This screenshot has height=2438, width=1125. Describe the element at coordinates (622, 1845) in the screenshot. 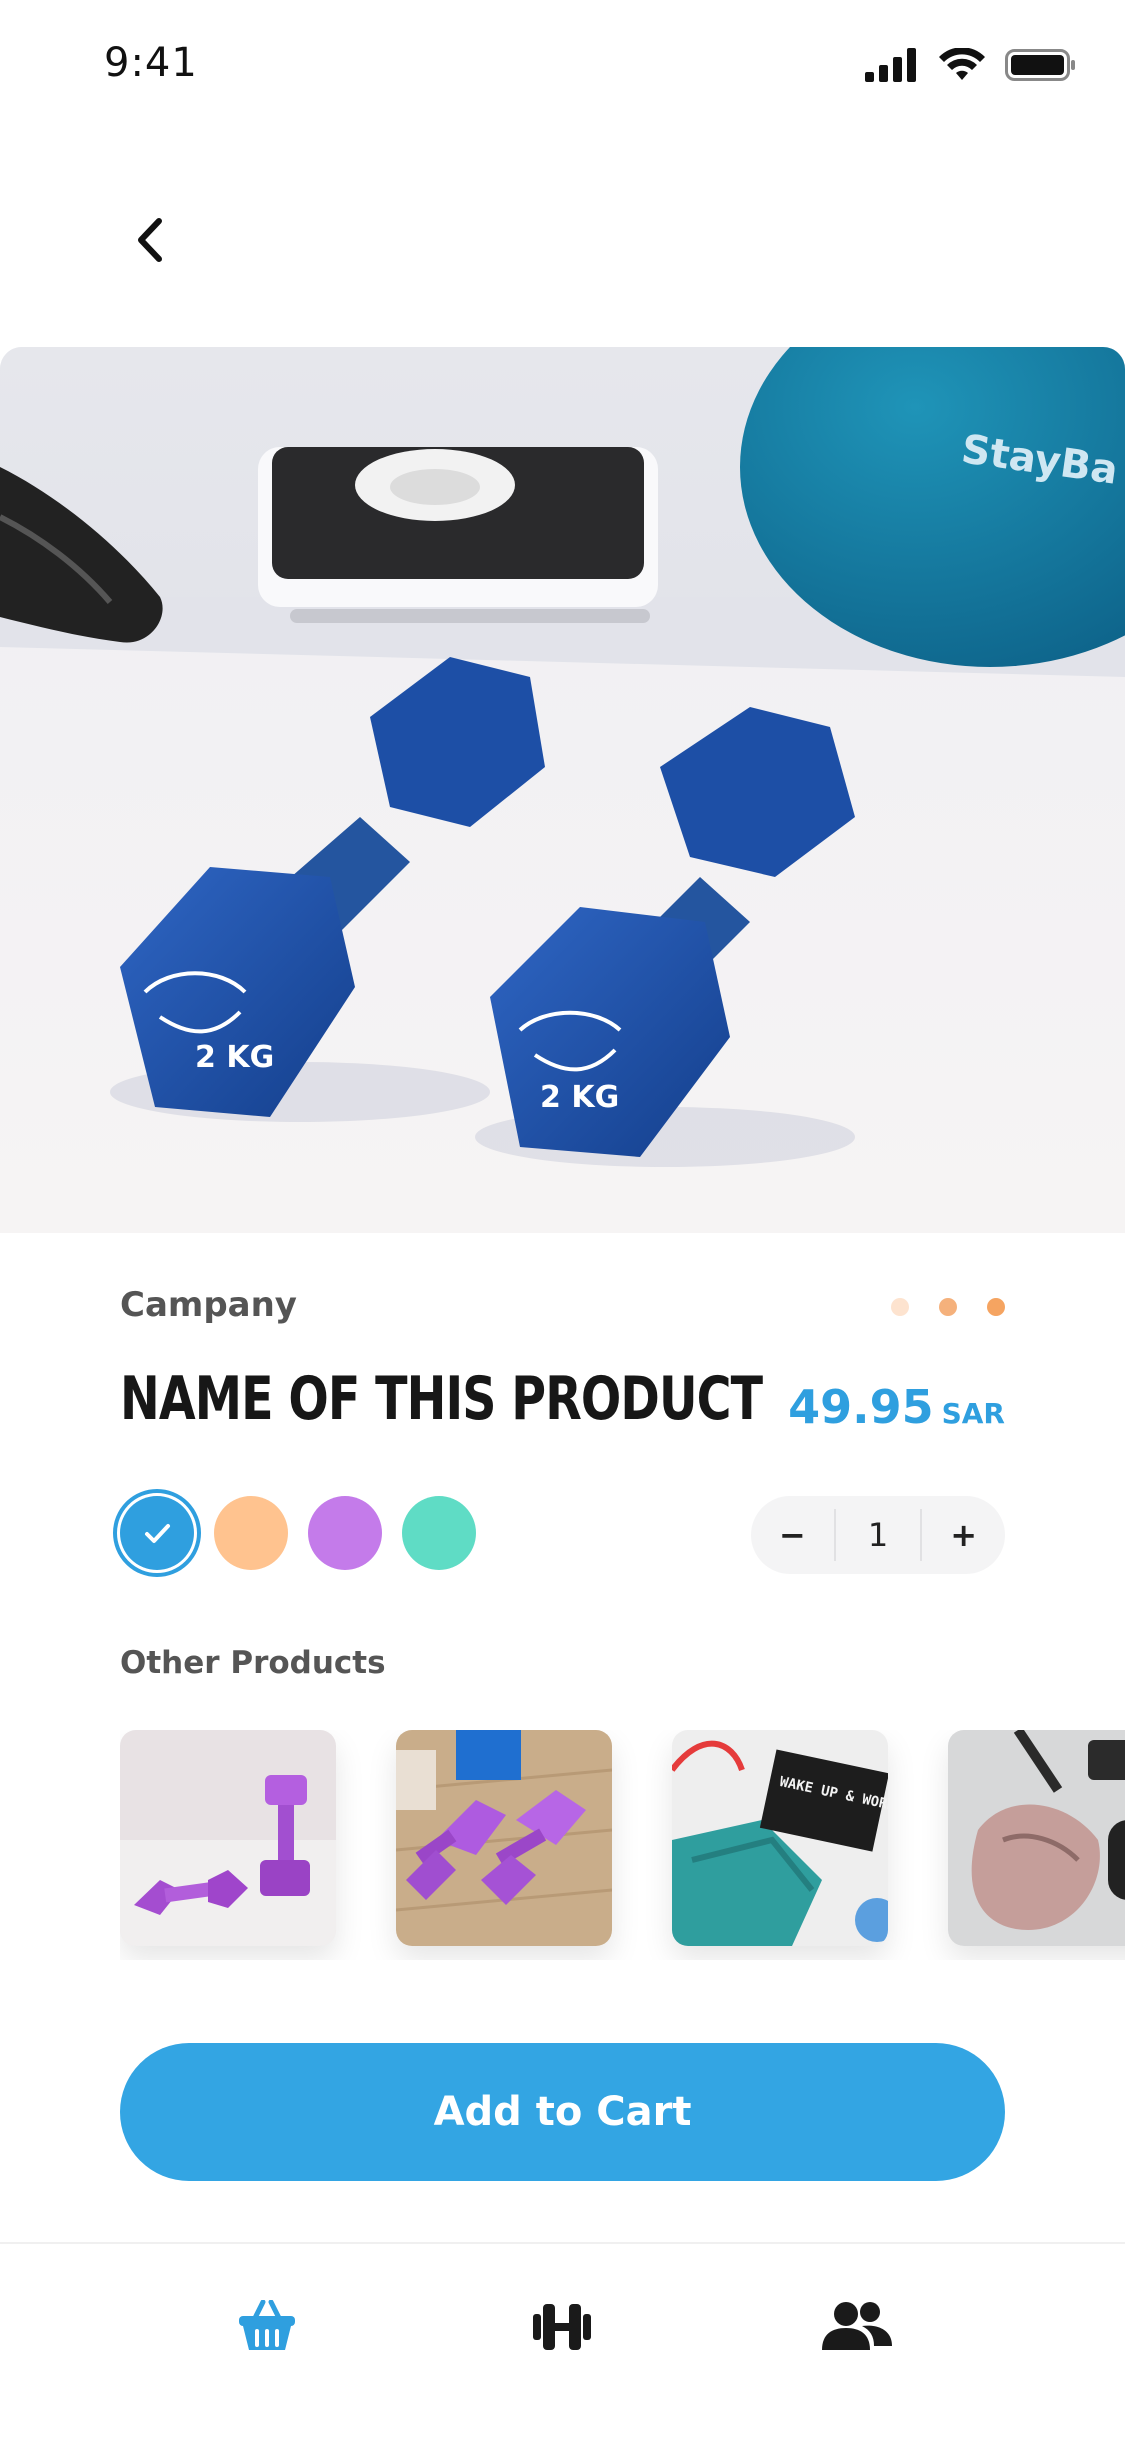

I see `other-products-carousel: WAKE UP & WORKOUT` at that location.